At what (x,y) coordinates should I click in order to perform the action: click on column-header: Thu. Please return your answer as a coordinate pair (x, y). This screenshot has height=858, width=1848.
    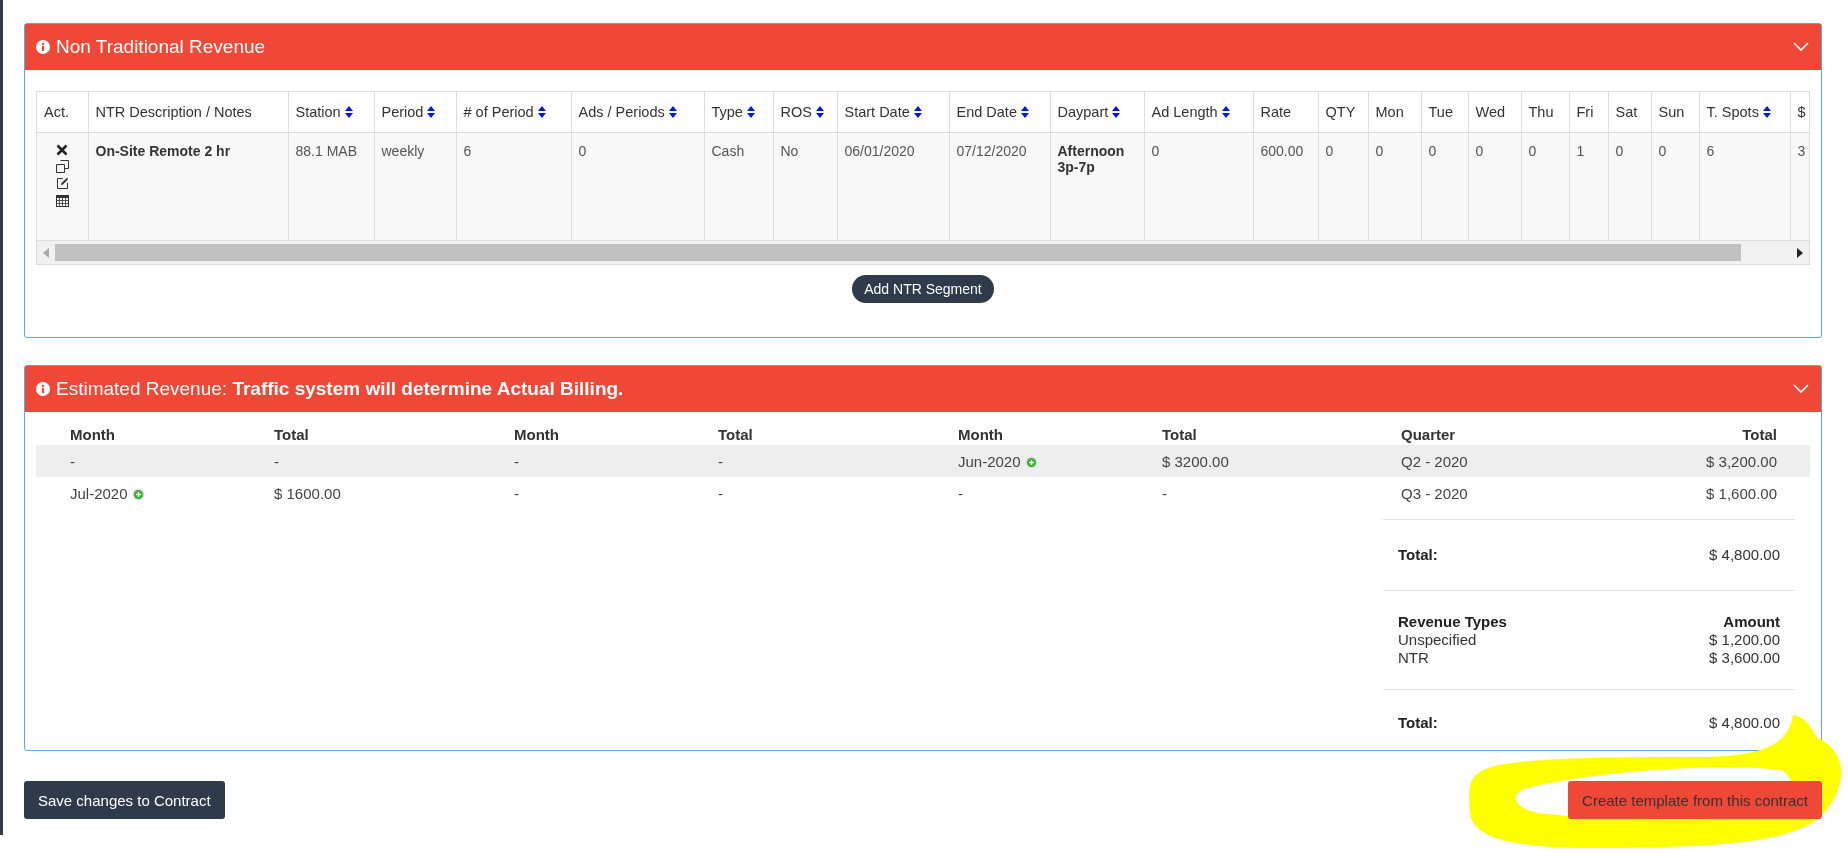
    Looking at the image, I should click on (1545, 112).